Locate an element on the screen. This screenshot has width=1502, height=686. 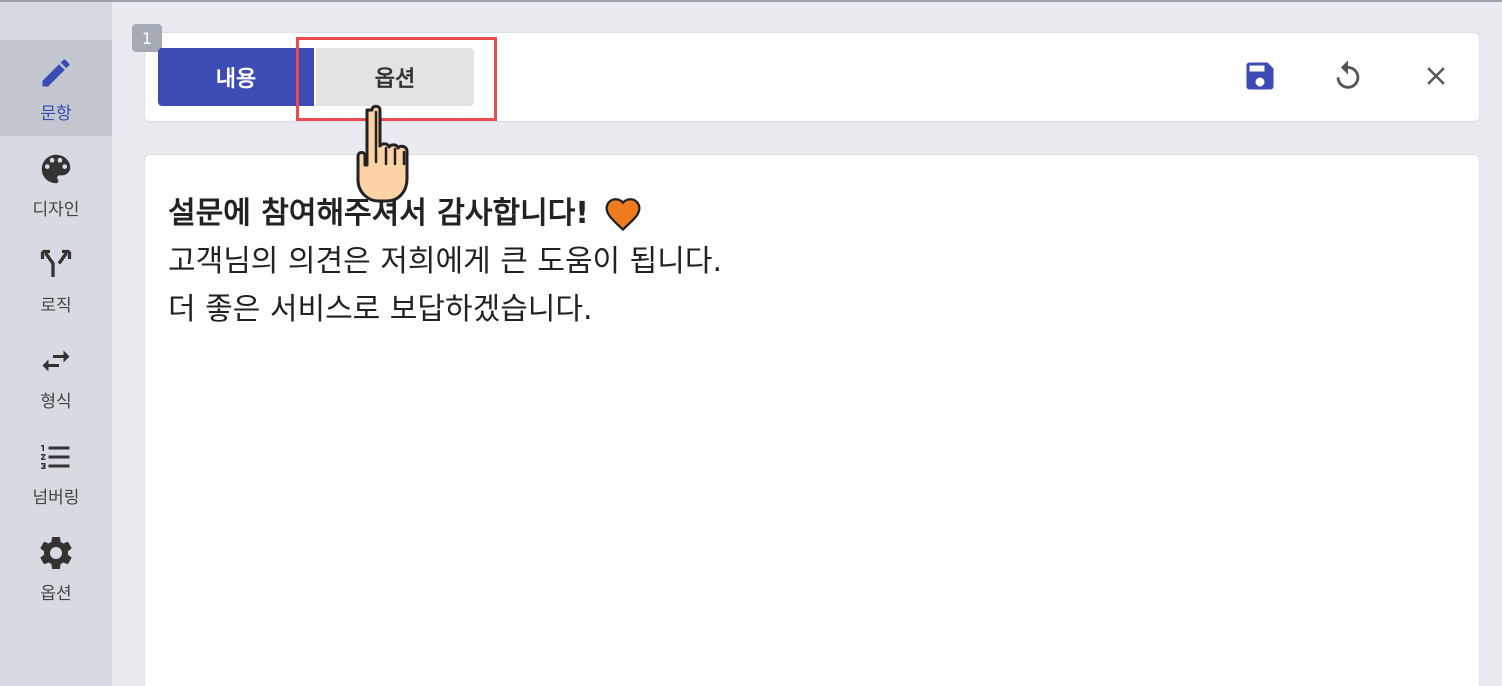
undo-button is located at coordinates (1348, 78).